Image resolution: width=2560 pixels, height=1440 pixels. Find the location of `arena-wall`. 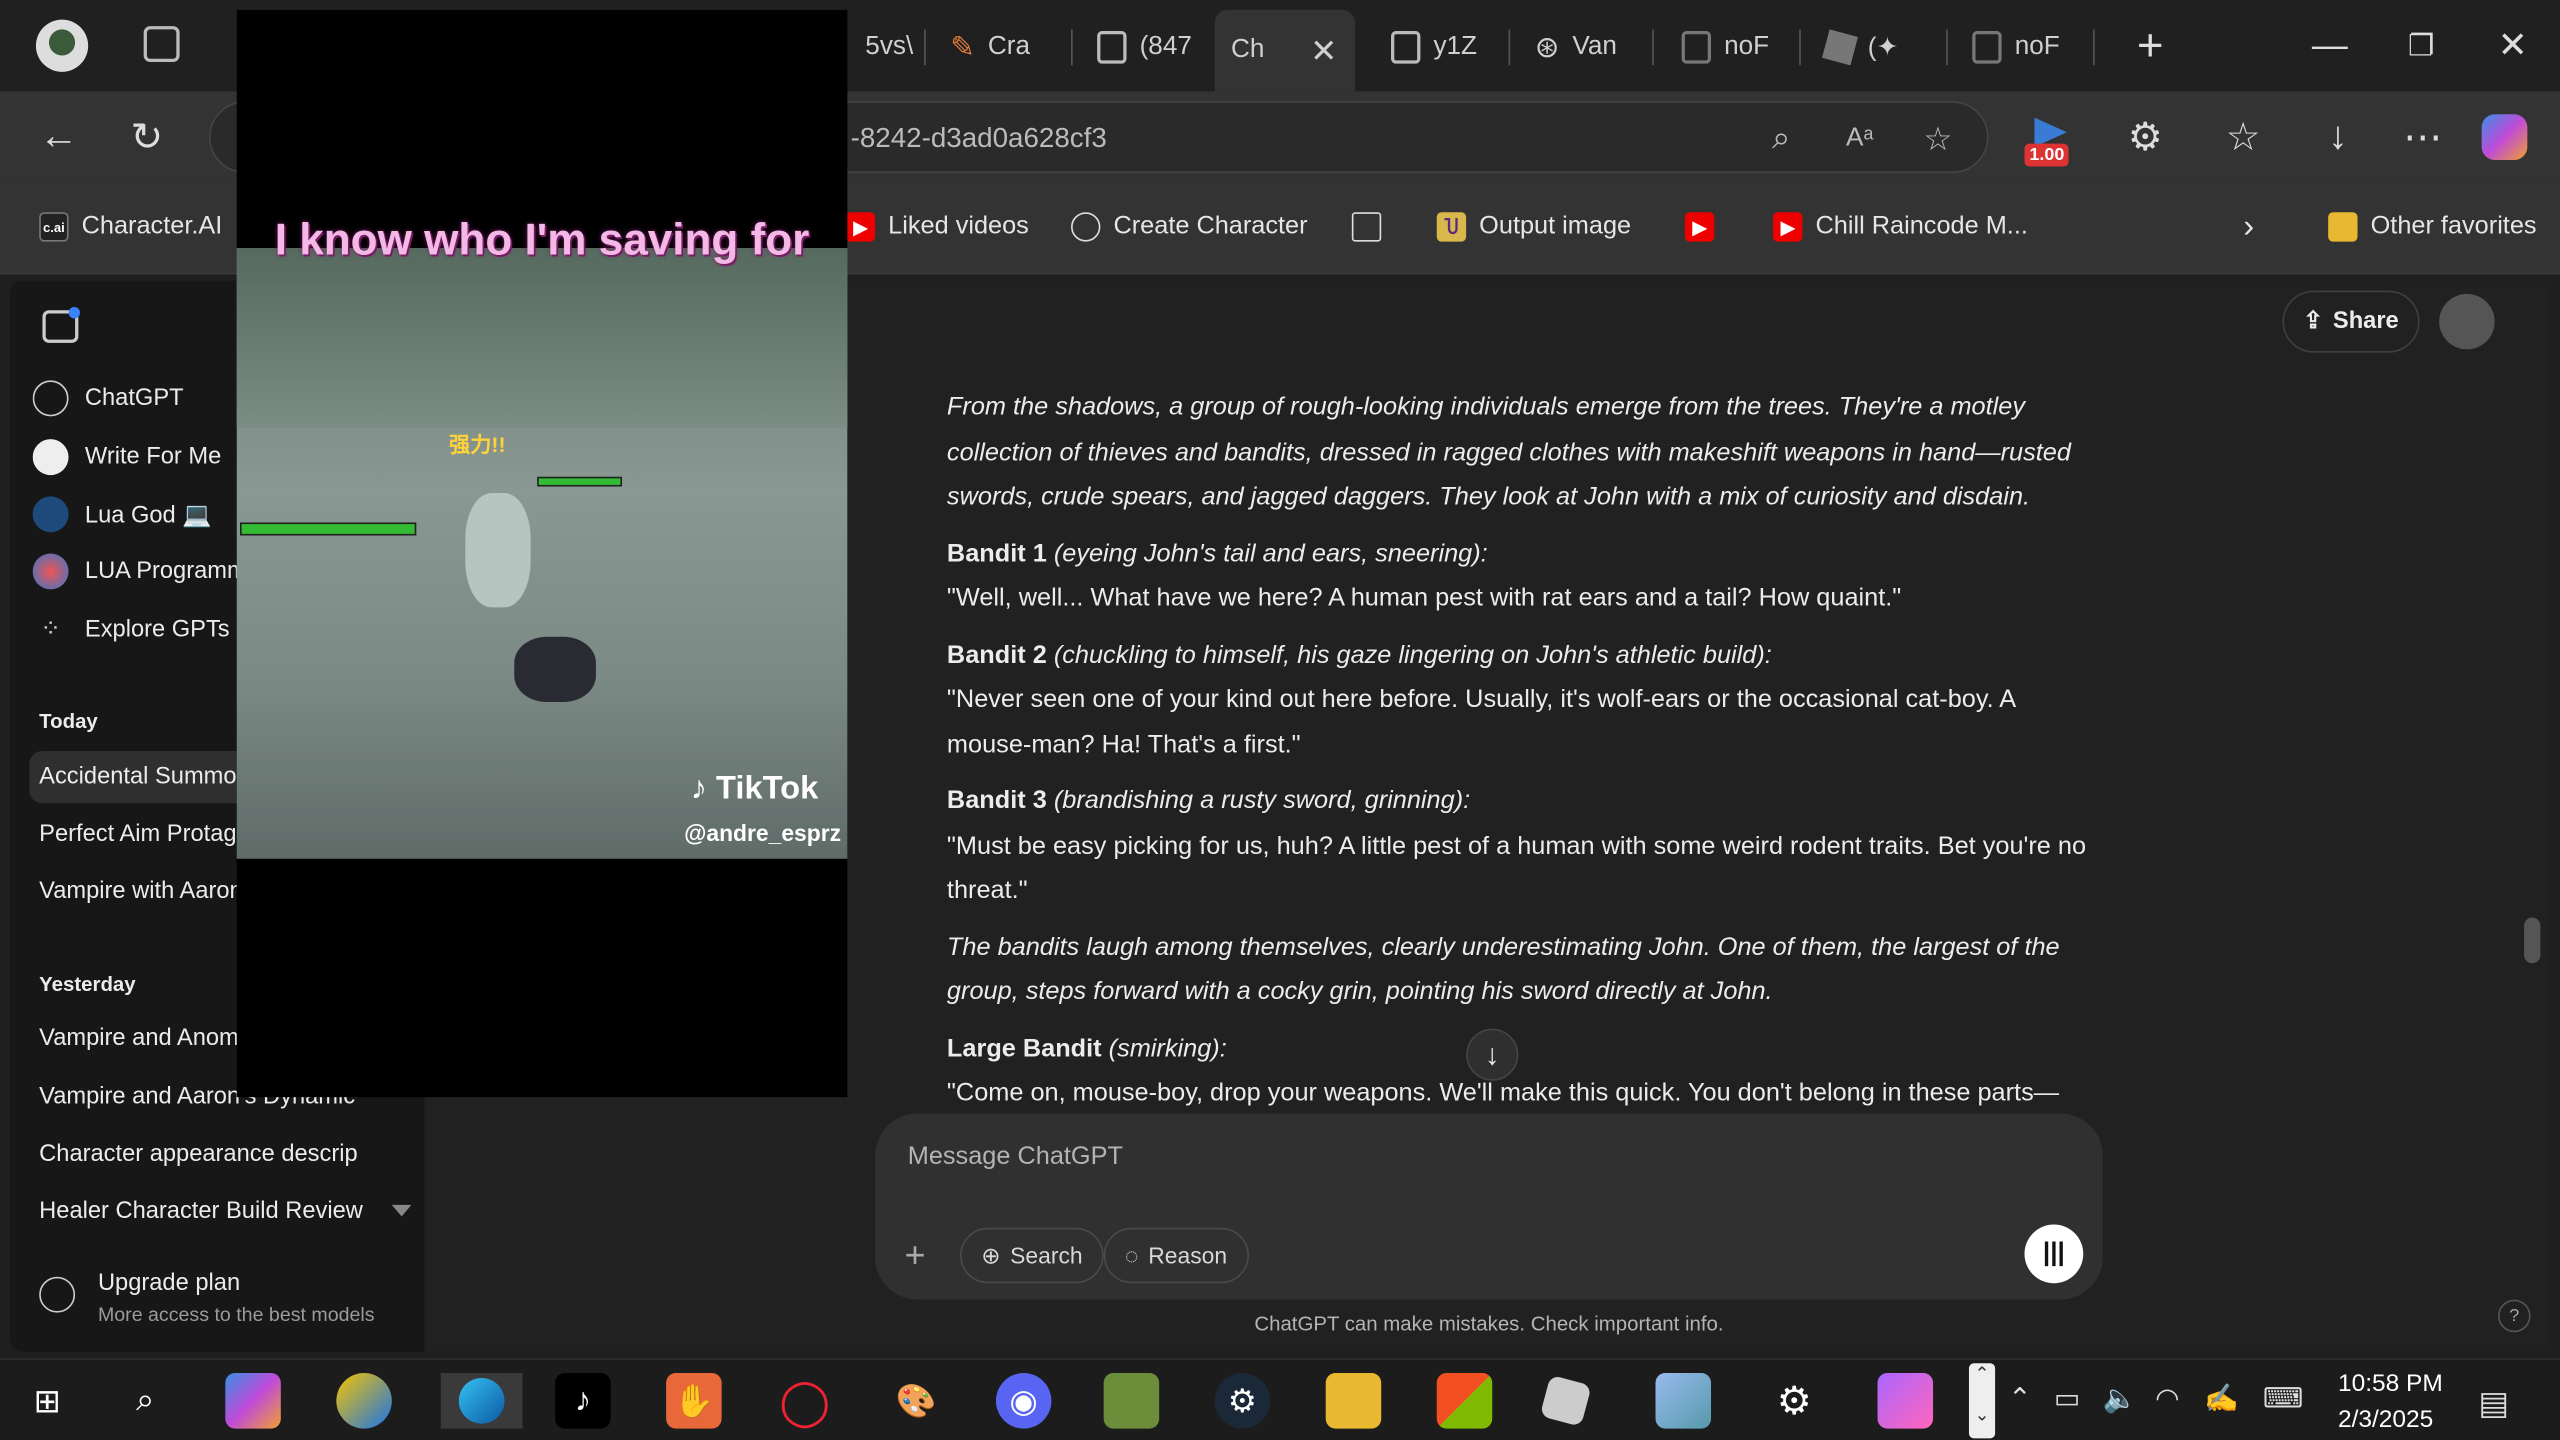

arena-wall is located at coordinates (542, 338).